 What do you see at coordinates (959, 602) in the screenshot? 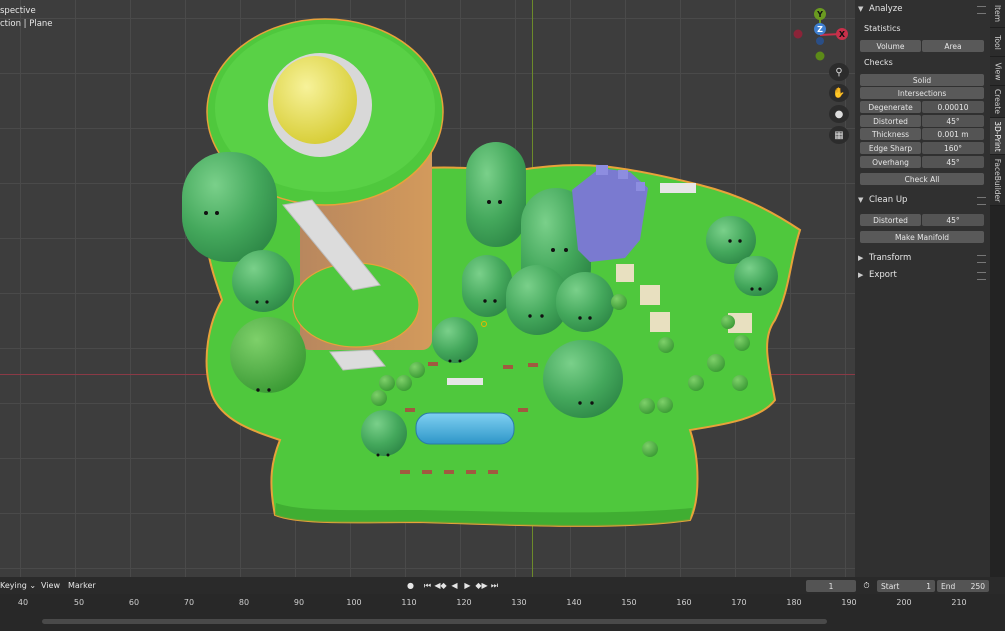
I see `ruler-tick: 210` at bounding box center [959, 602].